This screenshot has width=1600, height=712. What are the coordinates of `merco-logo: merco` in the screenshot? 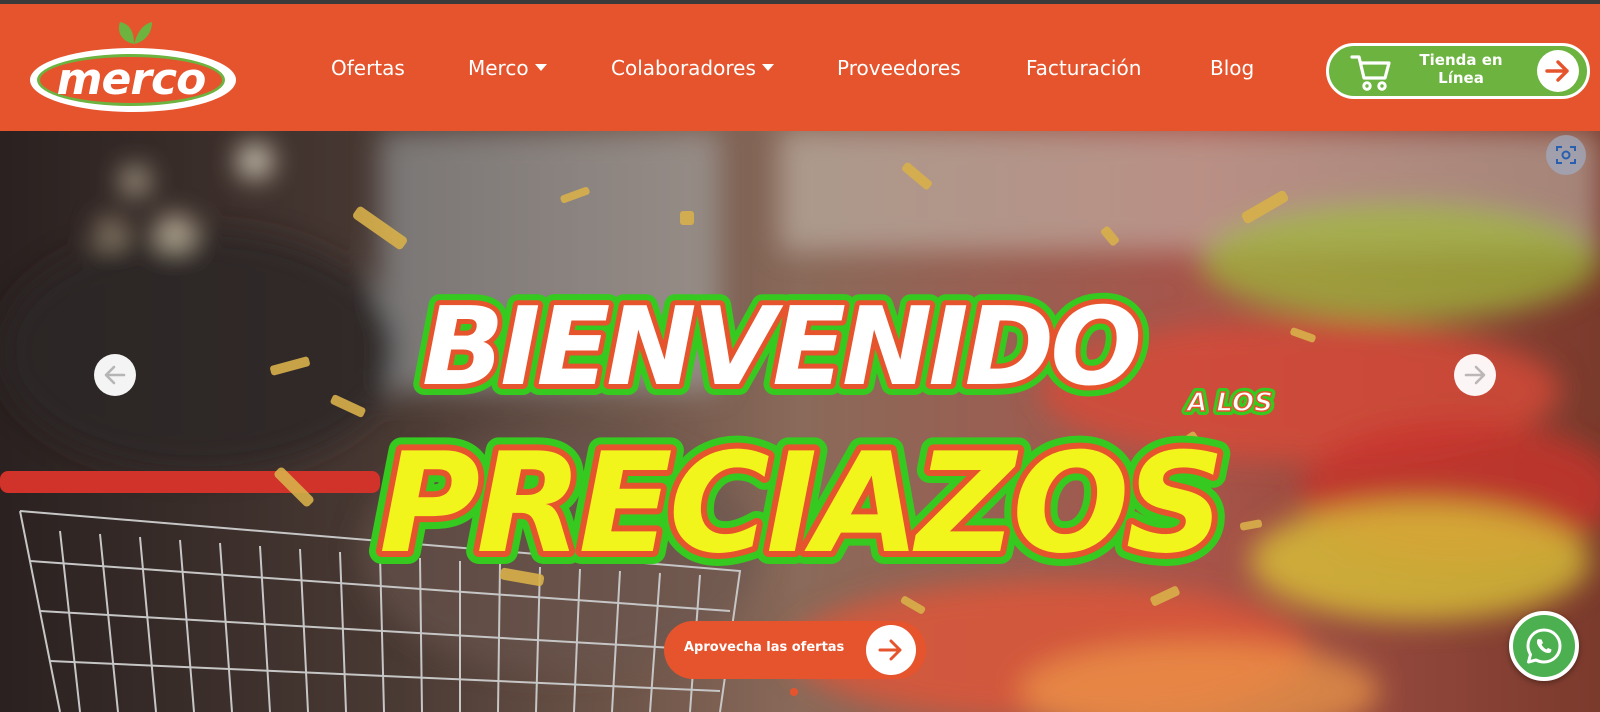 It's located at (133, 66).